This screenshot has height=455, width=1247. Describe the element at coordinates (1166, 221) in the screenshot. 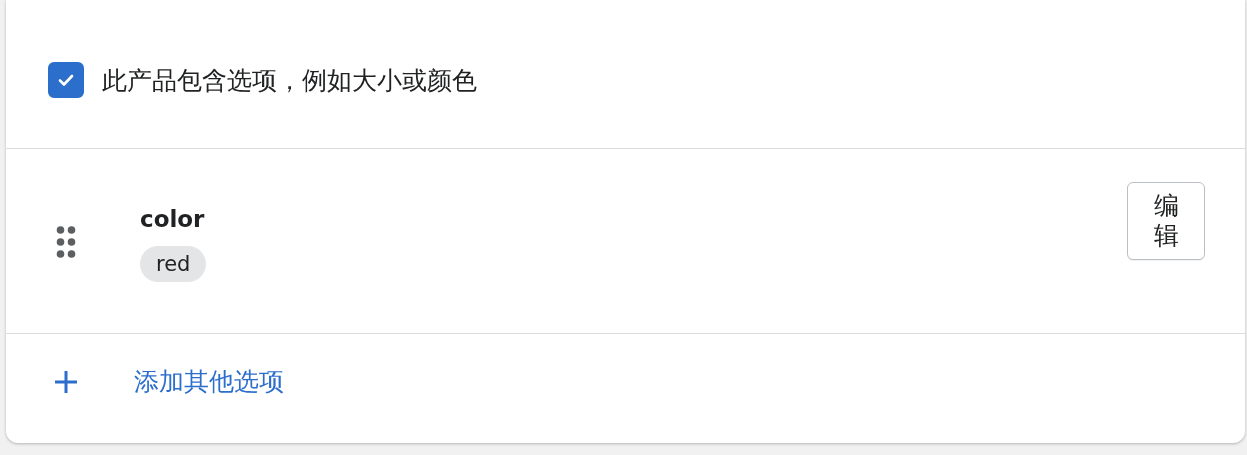

I see `edit-button: 编辑` at that location.